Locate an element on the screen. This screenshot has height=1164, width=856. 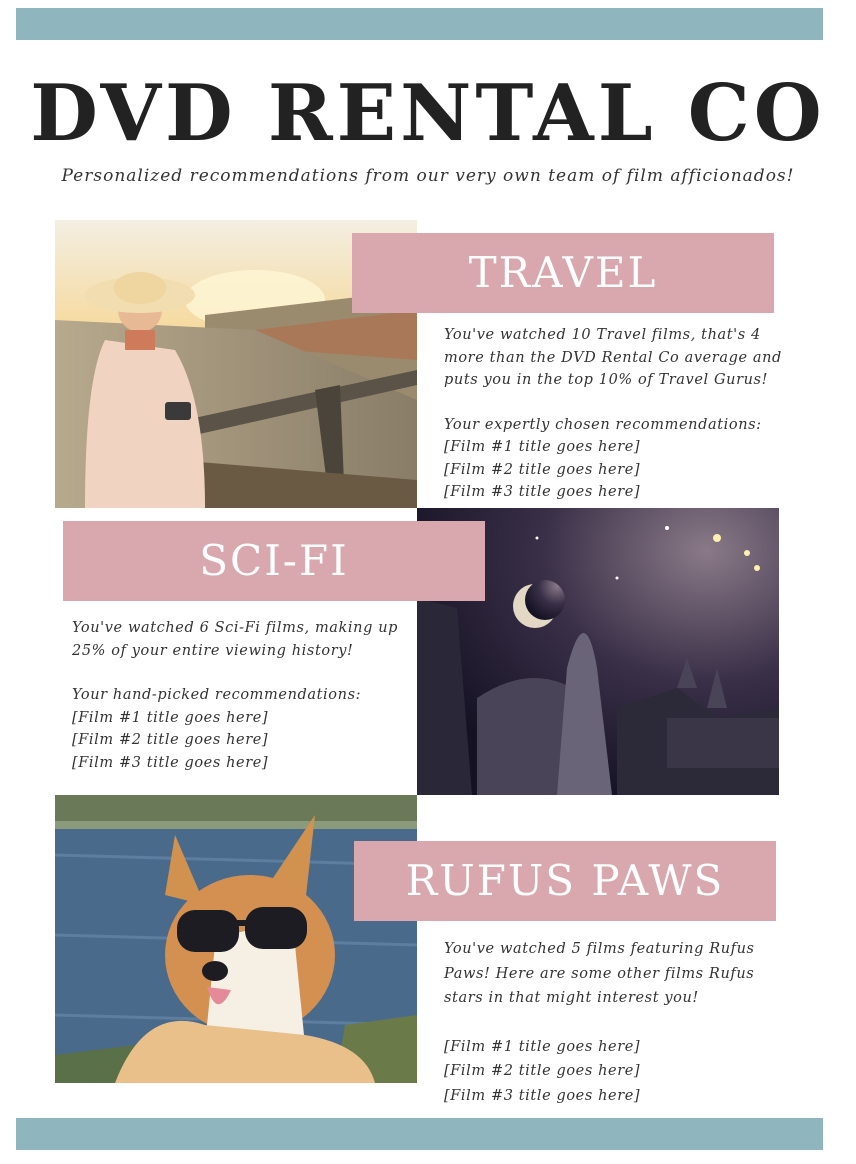
rufus-heading: RUFUS PAWS is located at coordinates (565, 880).